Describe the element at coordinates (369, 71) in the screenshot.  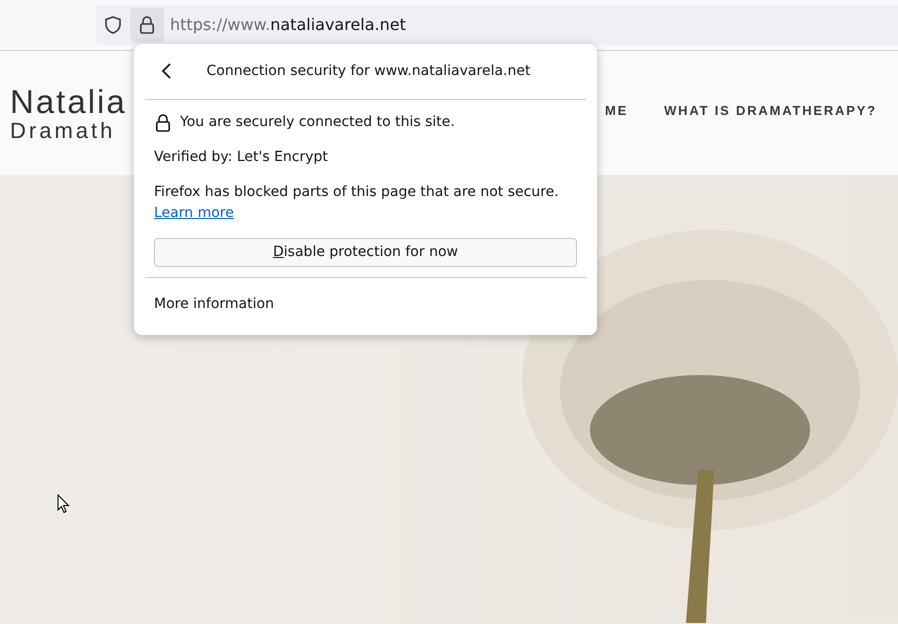
I see `popup-title: Connection security for www.nataliavarela.net` at that location.